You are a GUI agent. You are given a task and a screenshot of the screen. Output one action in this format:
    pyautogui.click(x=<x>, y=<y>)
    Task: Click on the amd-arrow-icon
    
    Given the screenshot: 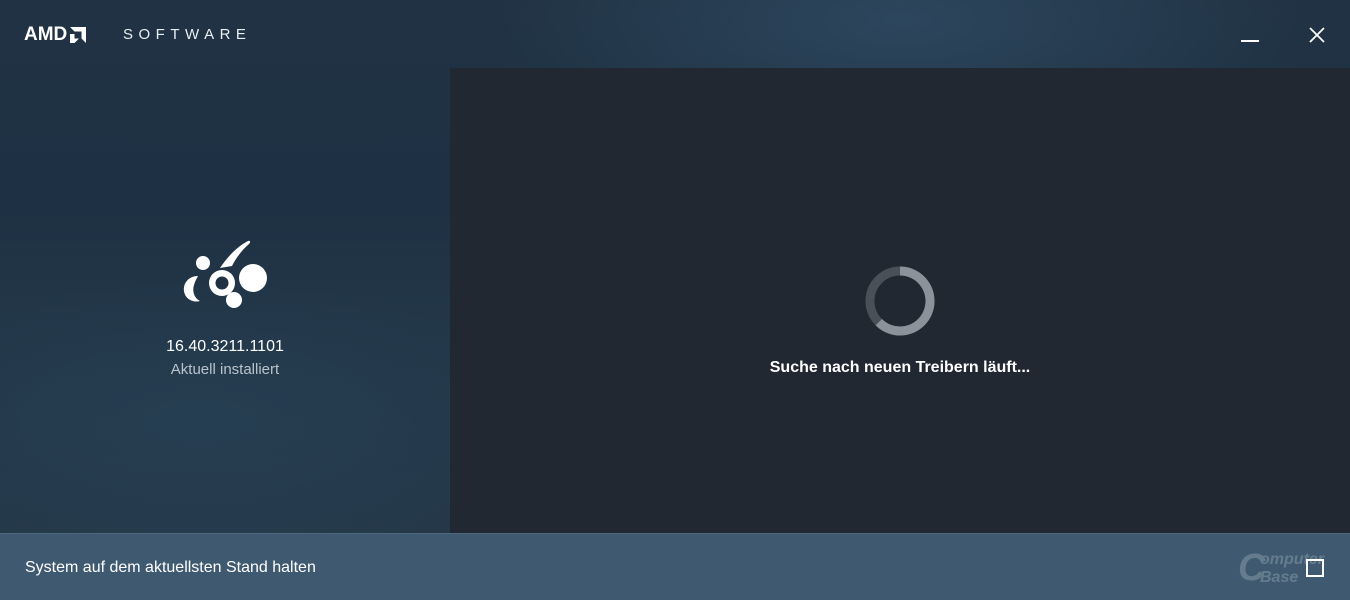 What is the action you would take?
    pyautogui.click(x=78, y=35)
    